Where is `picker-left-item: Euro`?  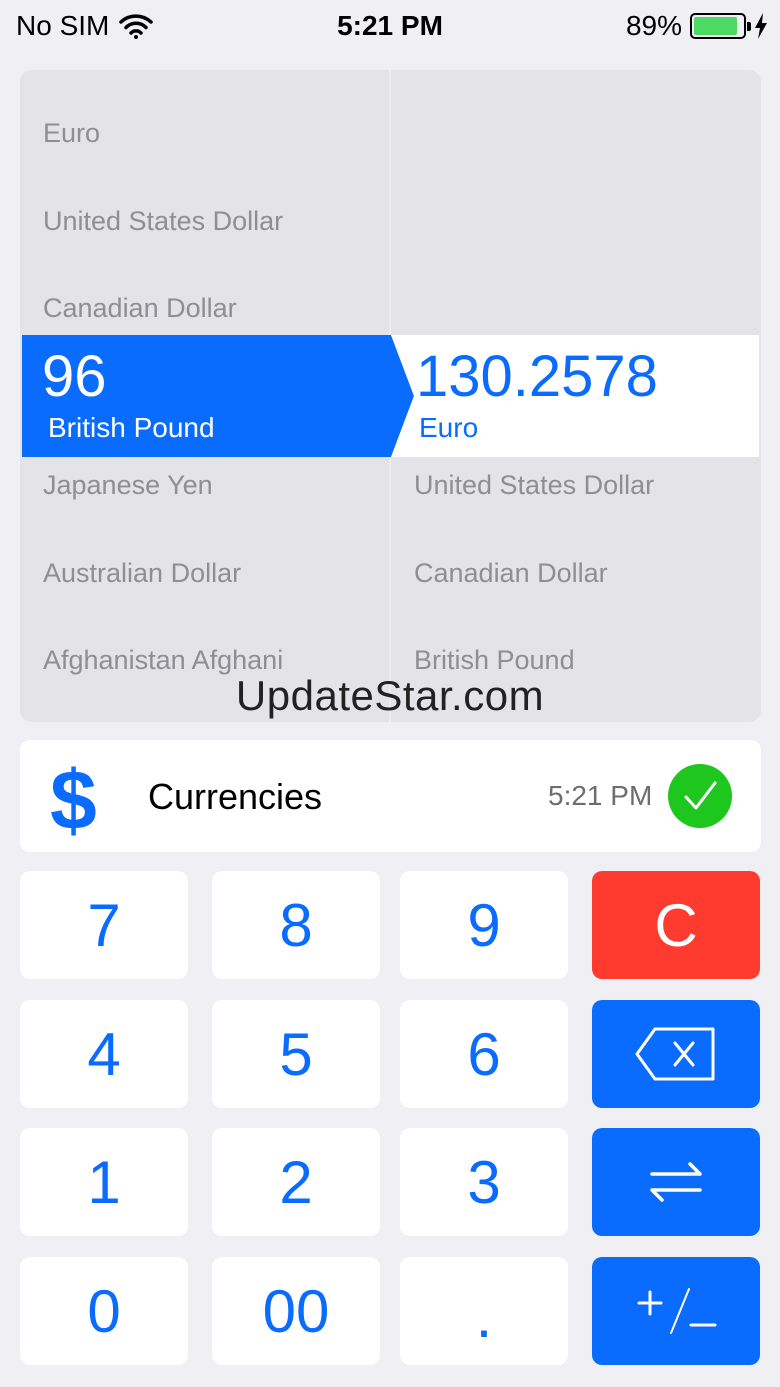 picker-left-item: Euro is located at coordinates (71, 133).